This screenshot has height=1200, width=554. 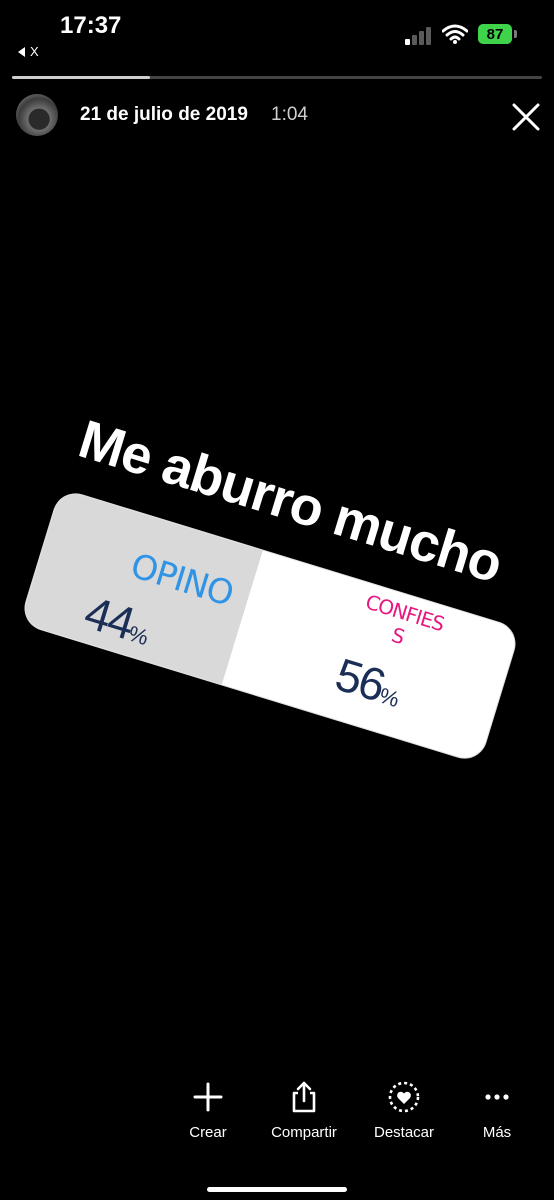 I want to click on story-progress-bar, so click(x=277, y=77).